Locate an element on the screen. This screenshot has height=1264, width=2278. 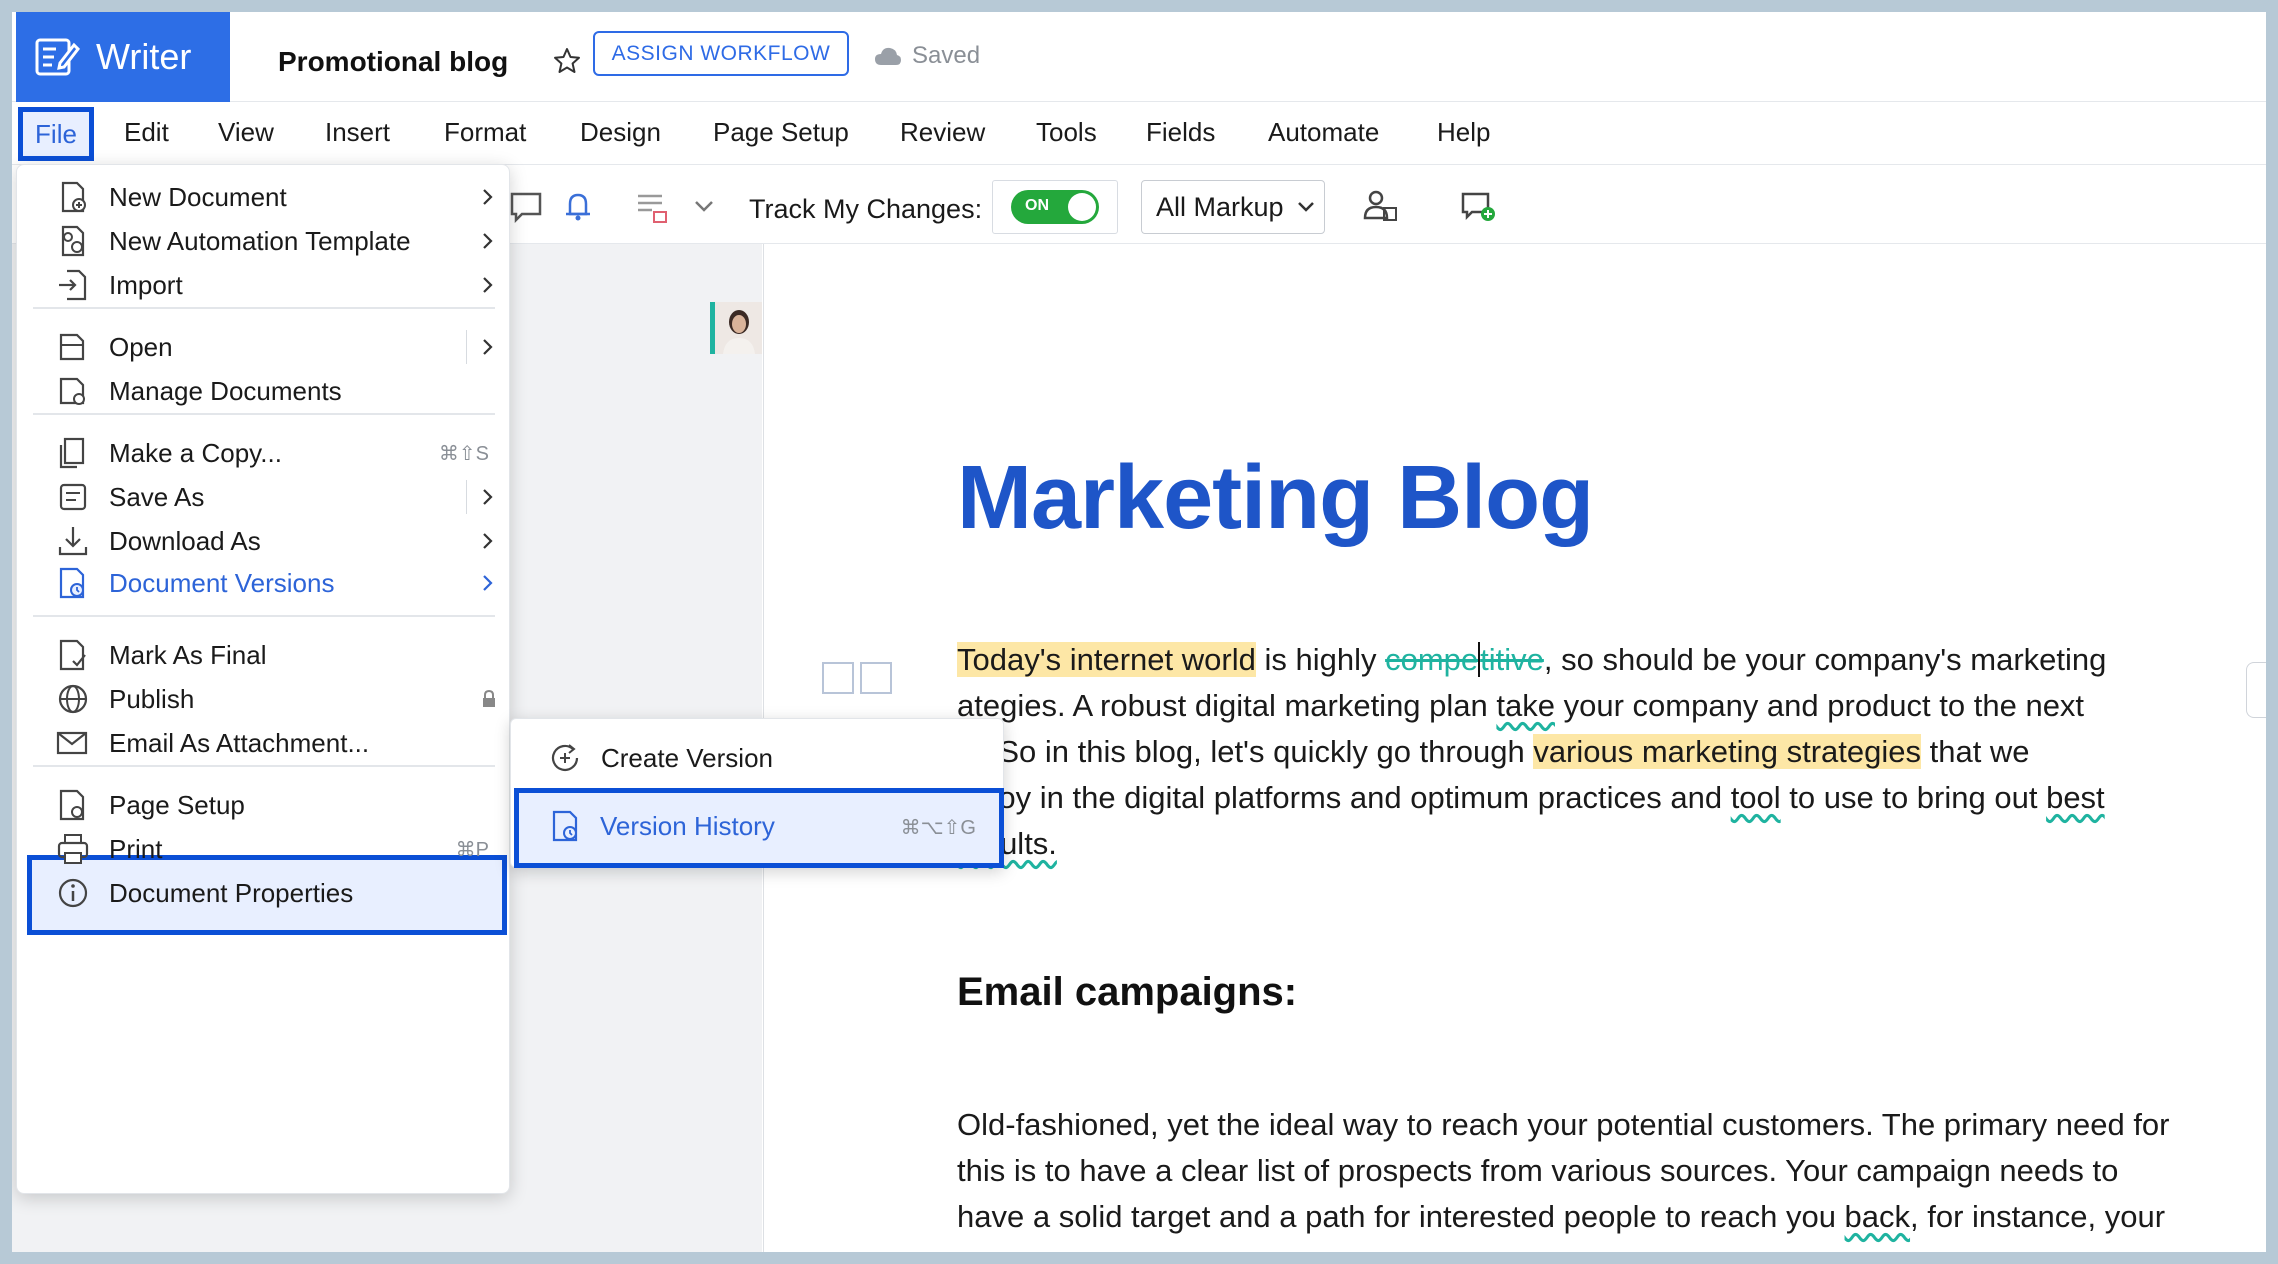
lock-content-icon is located at coordinates (652, 206).